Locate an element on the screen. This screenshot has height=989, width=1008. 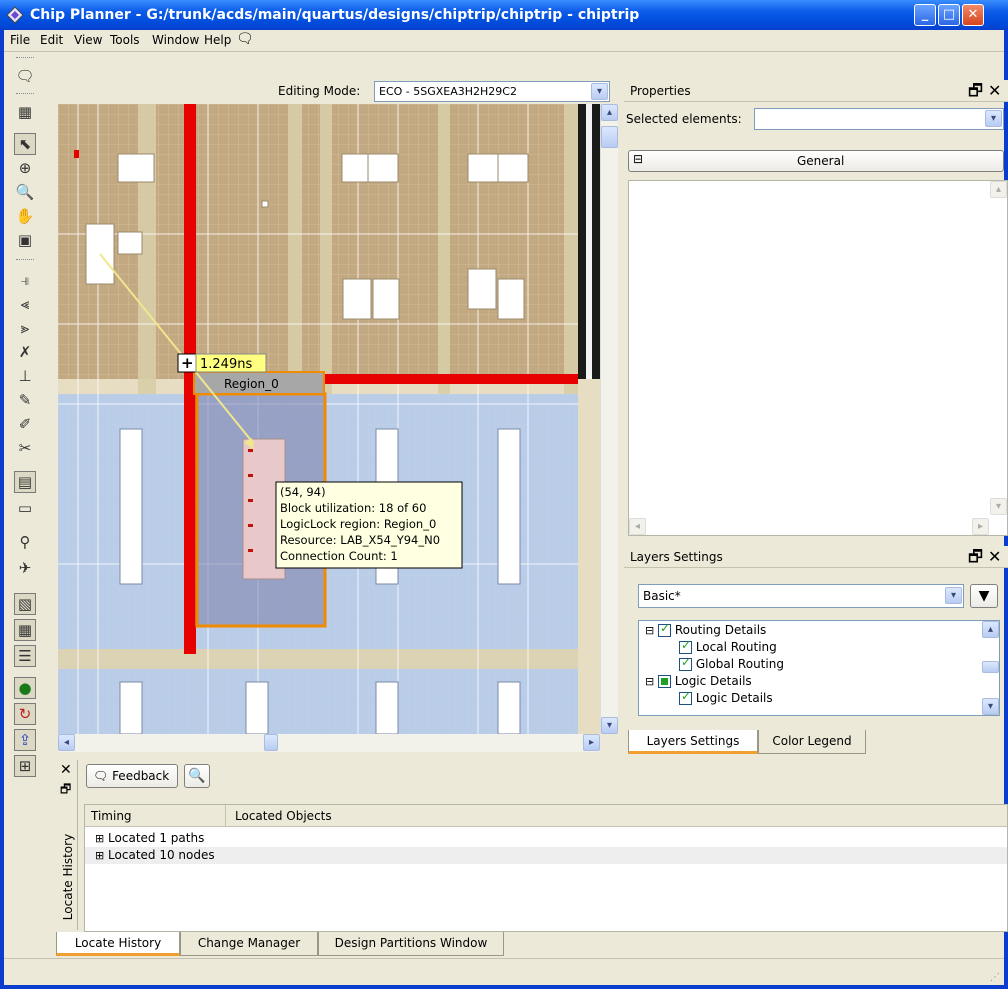
general-group-header: ⊟ General is located at coordinates (816, 161).